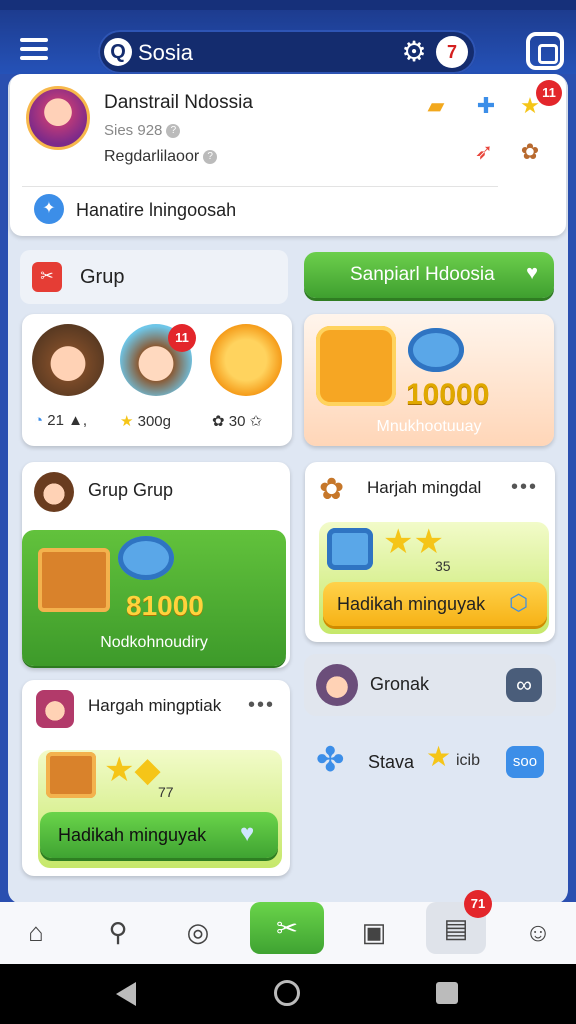 This screenshot has width=576, height=1024. I want to click on system-nav-bar, so click(288, 994).